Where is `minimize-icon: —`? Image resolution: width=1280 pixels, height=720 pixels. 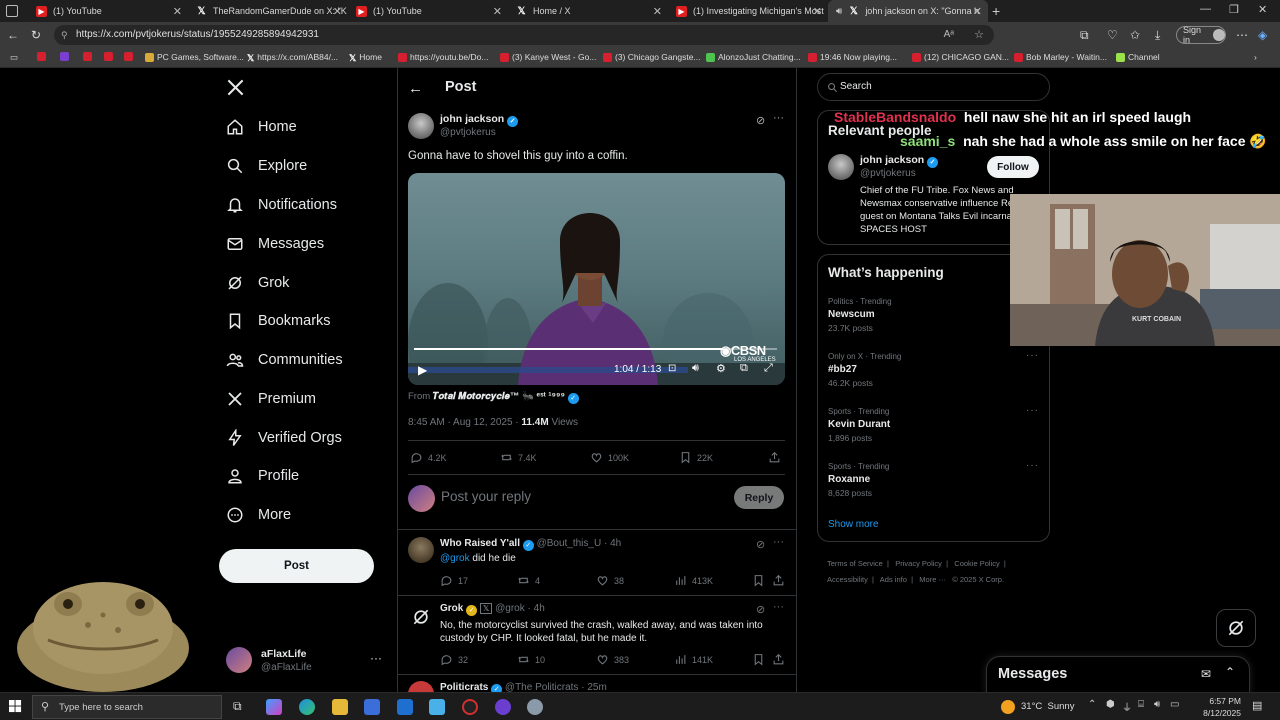 minimize-icon: — is located at coordinates (1205, 9).